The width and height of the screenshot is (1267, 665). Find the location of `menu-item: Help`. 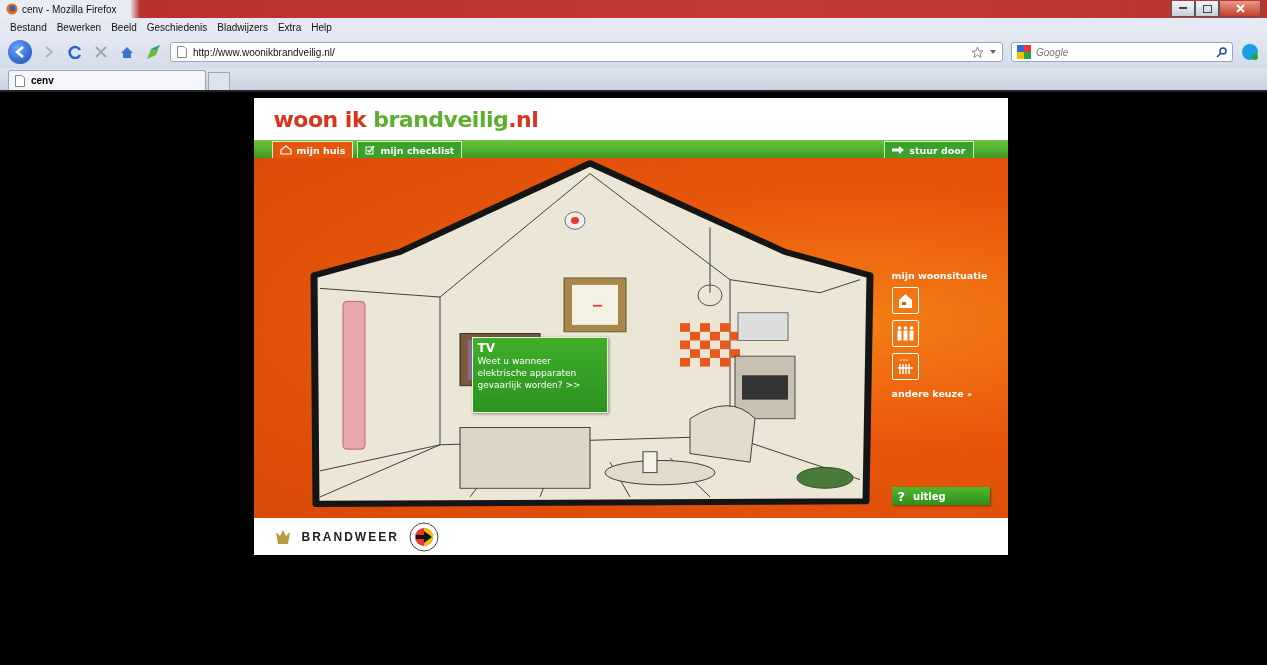

menu-item: Help is located at coordinates (321, 27).